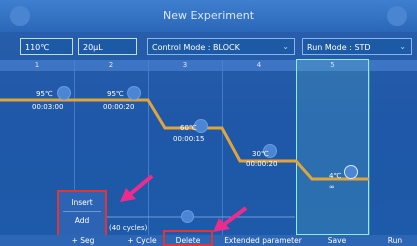 The width and height of the screenshot is (417, 246). Describe the element at coordinates (189, 139) in the screenshot. I see `step3-time: 00:00:15` at that location.